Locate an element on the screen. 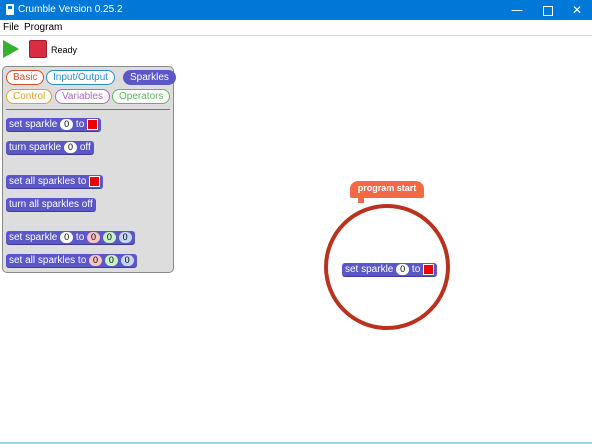 The height and width of the screenshot is (444, 592). window-title: Crumble Version 0.25.2 is located at coordinates (70, 9).